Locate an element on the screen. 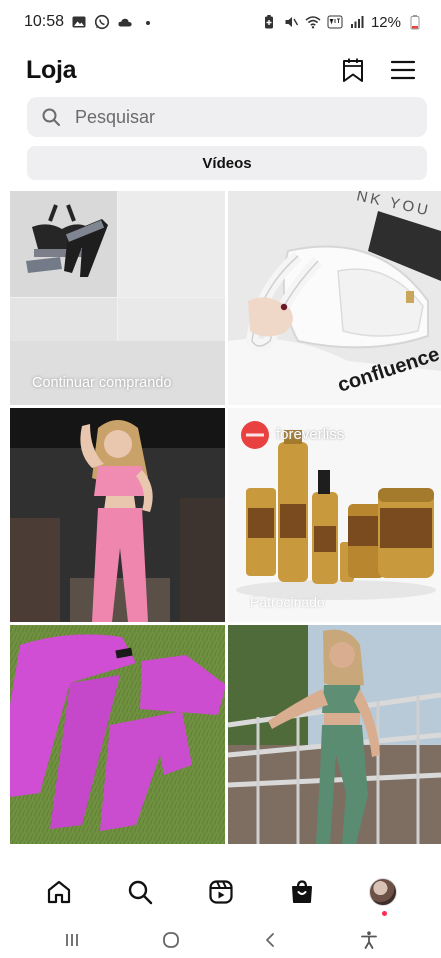 This screenshot has width=441, height=958. volte-icon is located at coordinates (335, 22).